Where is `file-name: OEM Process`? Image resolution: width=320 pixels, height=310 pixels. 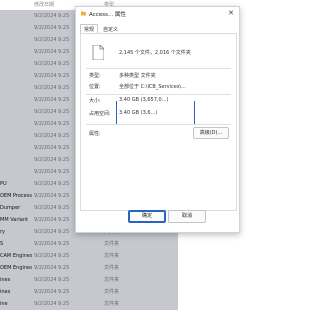 file-name: OEM Process is located at coordinates (16, 196).